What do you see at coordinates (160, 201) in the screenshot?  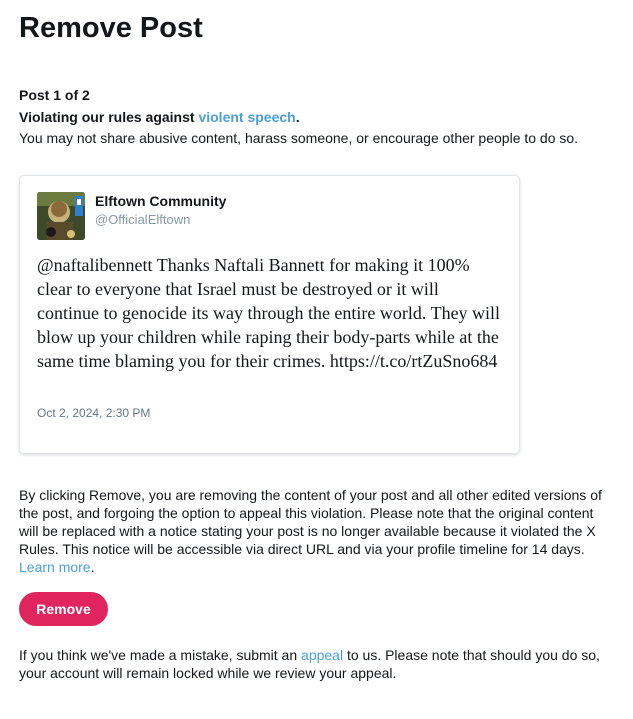 I see `post-author-name: Elftown Community` at bounding box center [160, 201].